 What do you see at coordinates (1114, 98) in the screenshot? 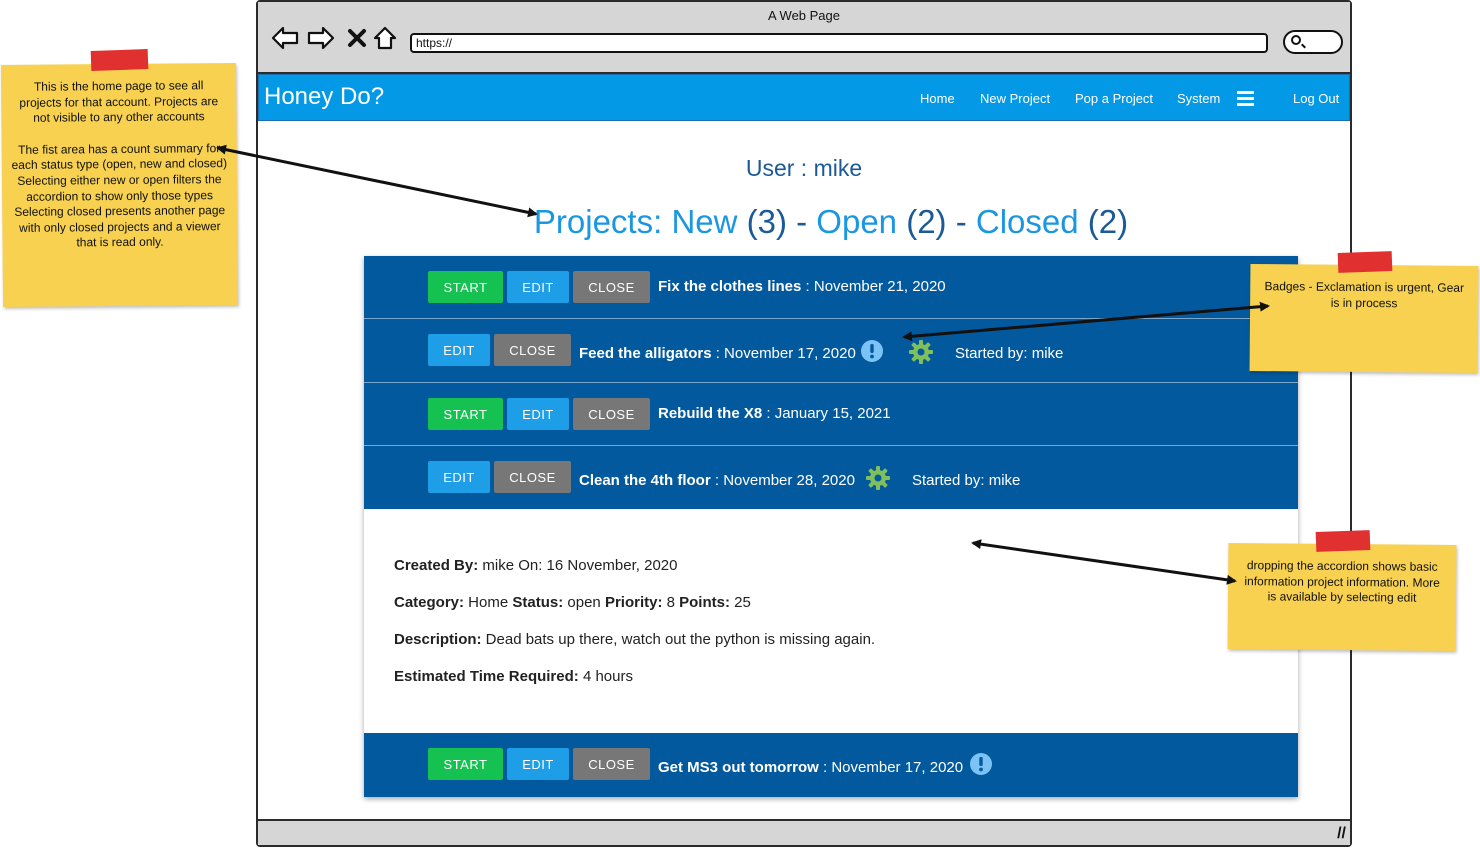
I see `nav-pop-project: Pop a Project` at bounding box center [1114, 98].